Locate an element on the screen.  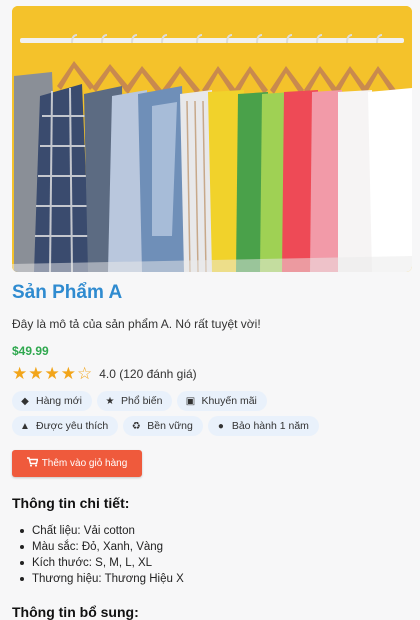
tag-chip-popular: ★ Phổ biến is located at coordinates (134, 401).